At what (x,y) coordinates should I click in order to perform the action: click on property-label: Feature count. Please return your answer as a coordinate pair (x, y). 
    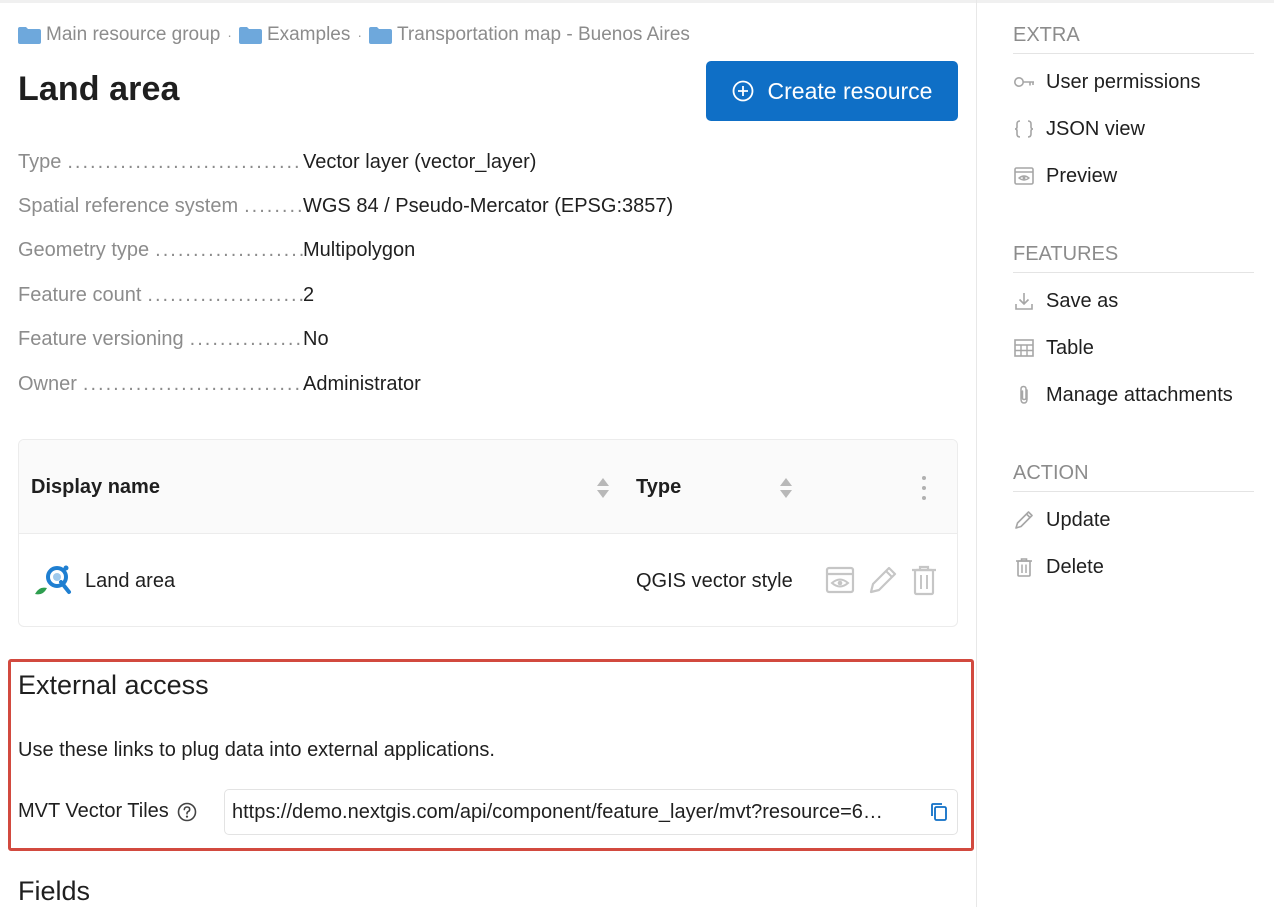
    Looking at the image, I should click on (80, 295).